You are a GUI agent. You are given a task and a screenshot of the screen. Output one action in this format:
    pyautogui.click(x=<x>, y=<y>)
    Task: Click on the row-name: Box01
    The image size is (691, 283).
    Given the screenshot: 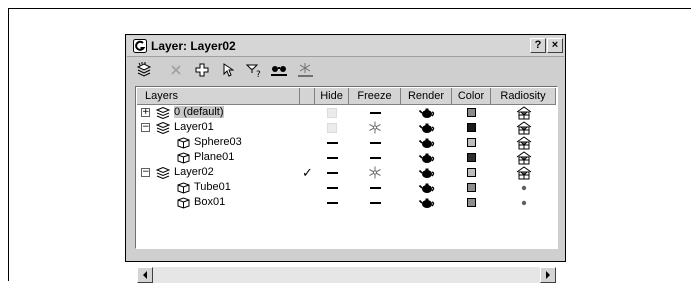 What is the action you would take?
    pyautogui.click(x=209, y=202)
    